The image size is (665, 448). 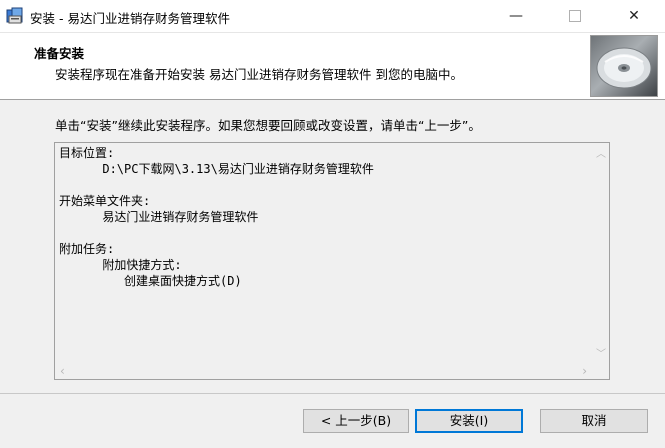 I want to click on maximize-icon, so click(x=575, y=16).